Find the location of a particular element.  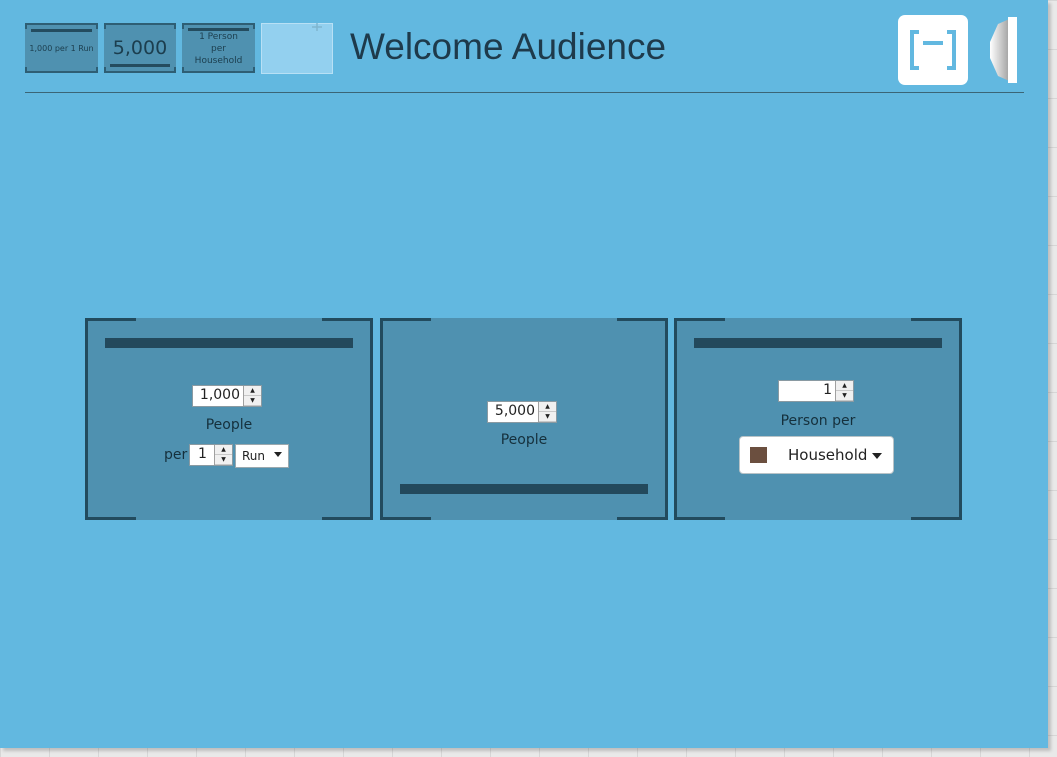

thumbnail-label: 5,000 is located at coordinates (140, 48).